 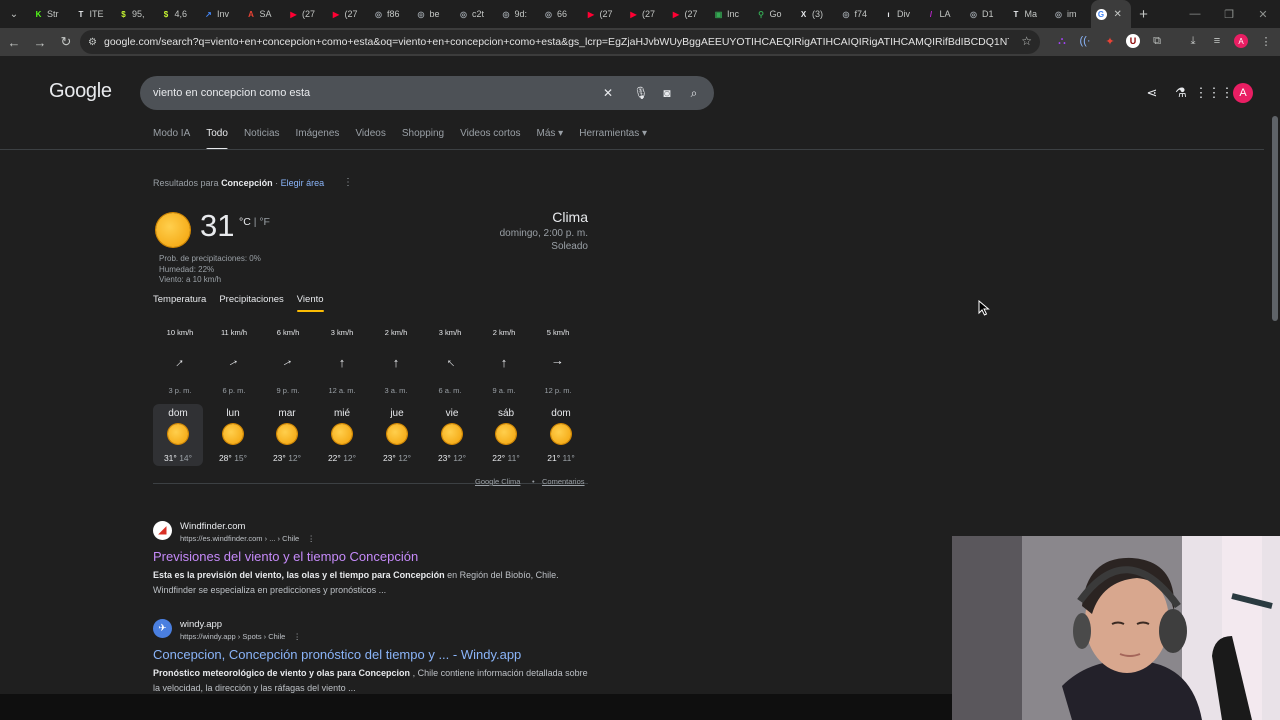 What do you see at coordinates (201, 624) in the screenshot?
I see `result-site-name: windy.app` at bounding box center [201, 624].